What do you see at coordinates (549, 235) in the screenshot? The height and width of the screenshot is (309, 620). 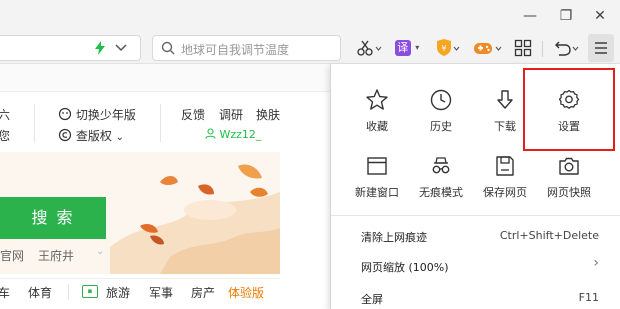 I see `clear-history-shortcut: Ctrl+Shift+Delete` at bounding box center [549, 235].